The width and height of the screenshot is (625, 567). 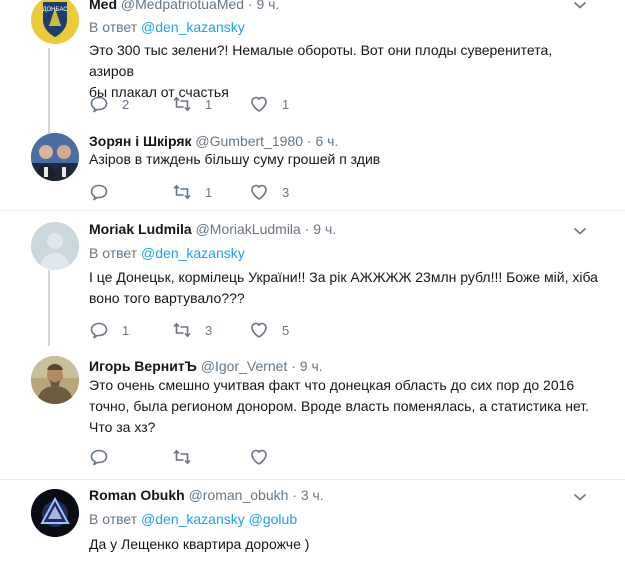 What do you see at coordinates (159, 92) in the screenshot?
I see `tweet-text-line: бы плакал от счастья` at bounding box center [159, 92].